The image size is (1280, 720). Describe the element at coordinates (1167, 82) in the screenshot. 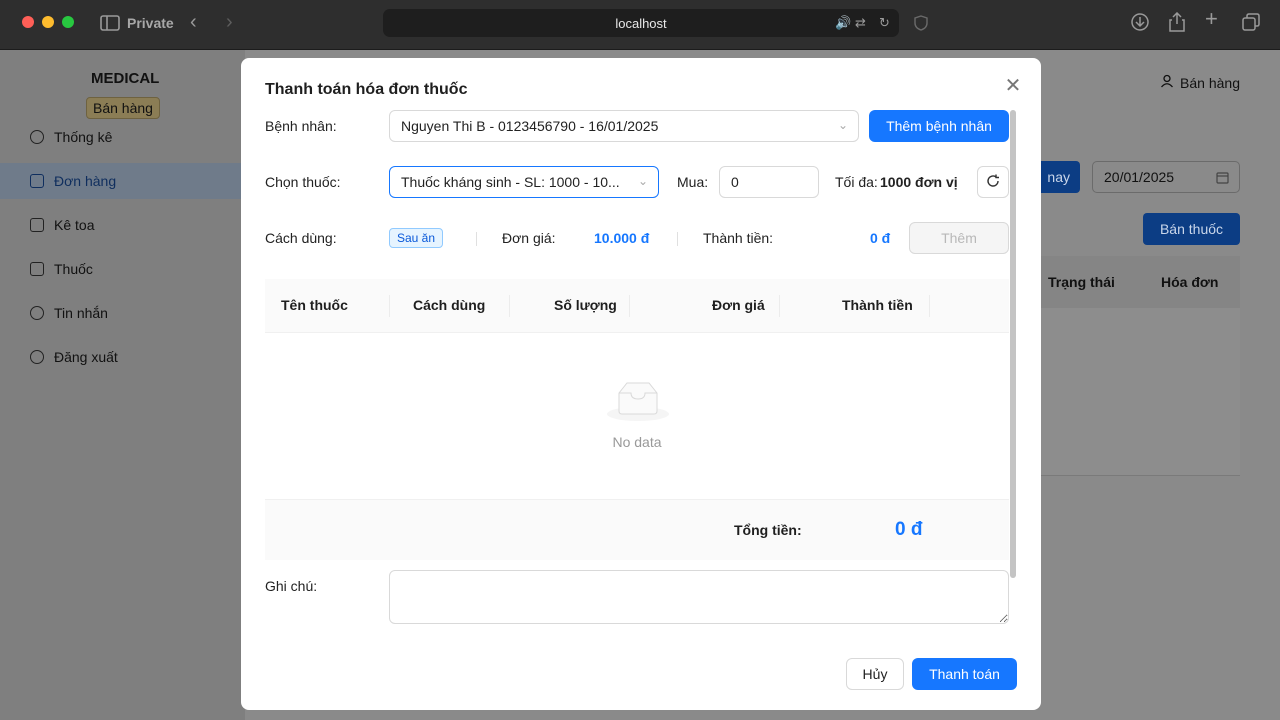

I see `user-icon` at that location.